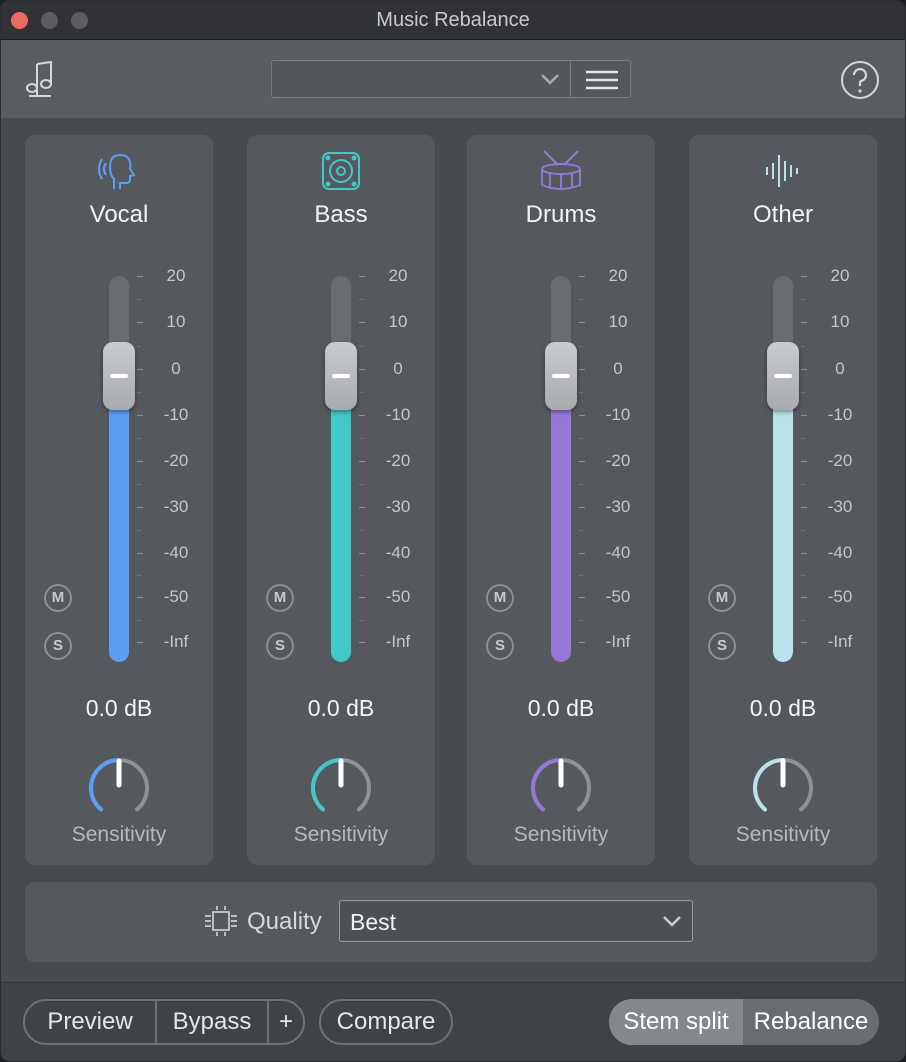  What do you see at coordinates (676, 1022) in the screenshot?
I see `stem-split-button: Stem split` at bounding box center [676, 1022].